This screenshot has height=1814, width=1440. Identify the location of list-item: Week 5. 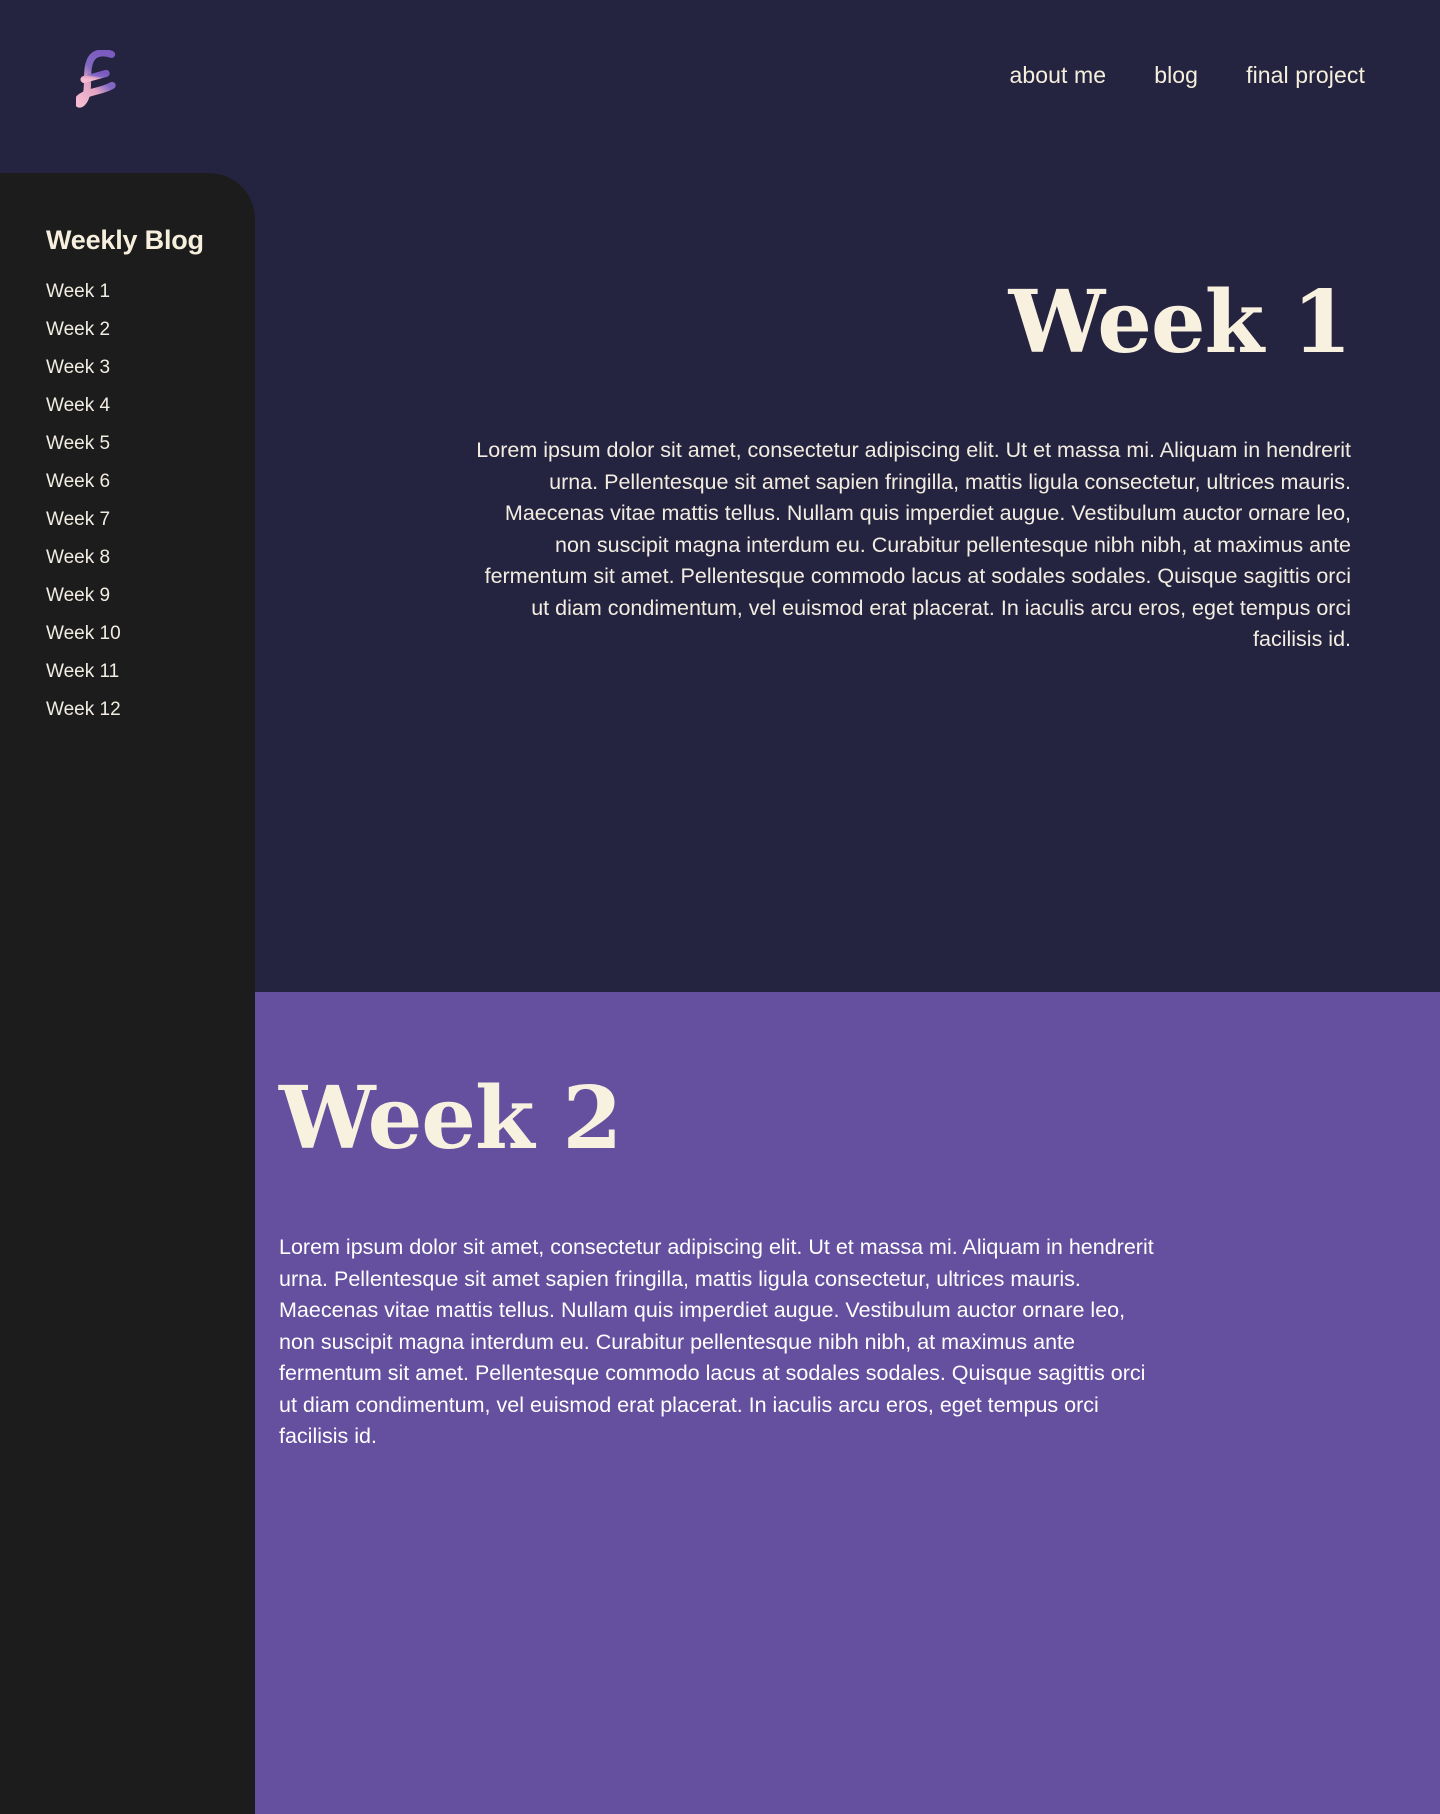
(150, 444).